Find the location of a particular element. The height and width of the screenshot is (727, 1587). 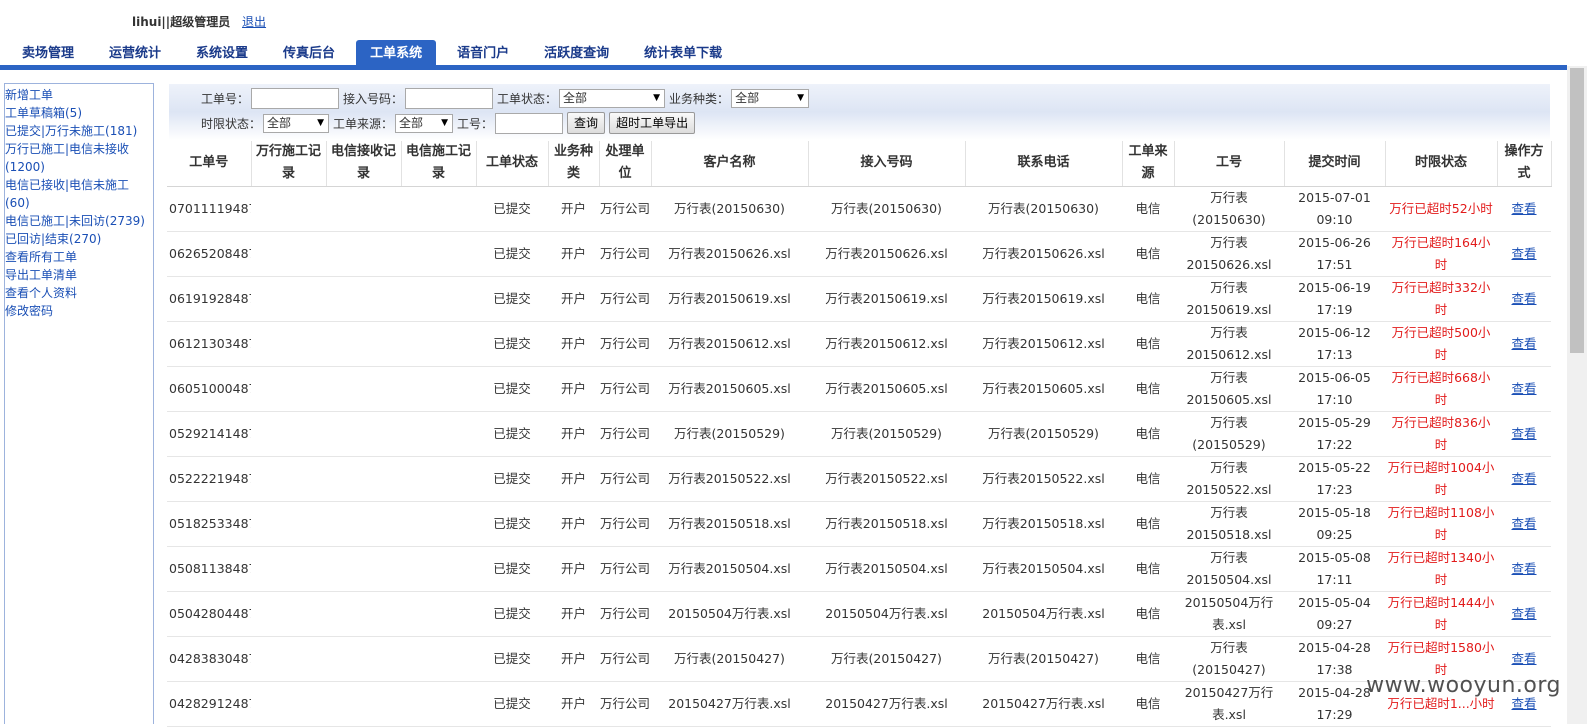

sidebar-item: 万行已施工|电信未接收 is located at coordinates (79, 149).